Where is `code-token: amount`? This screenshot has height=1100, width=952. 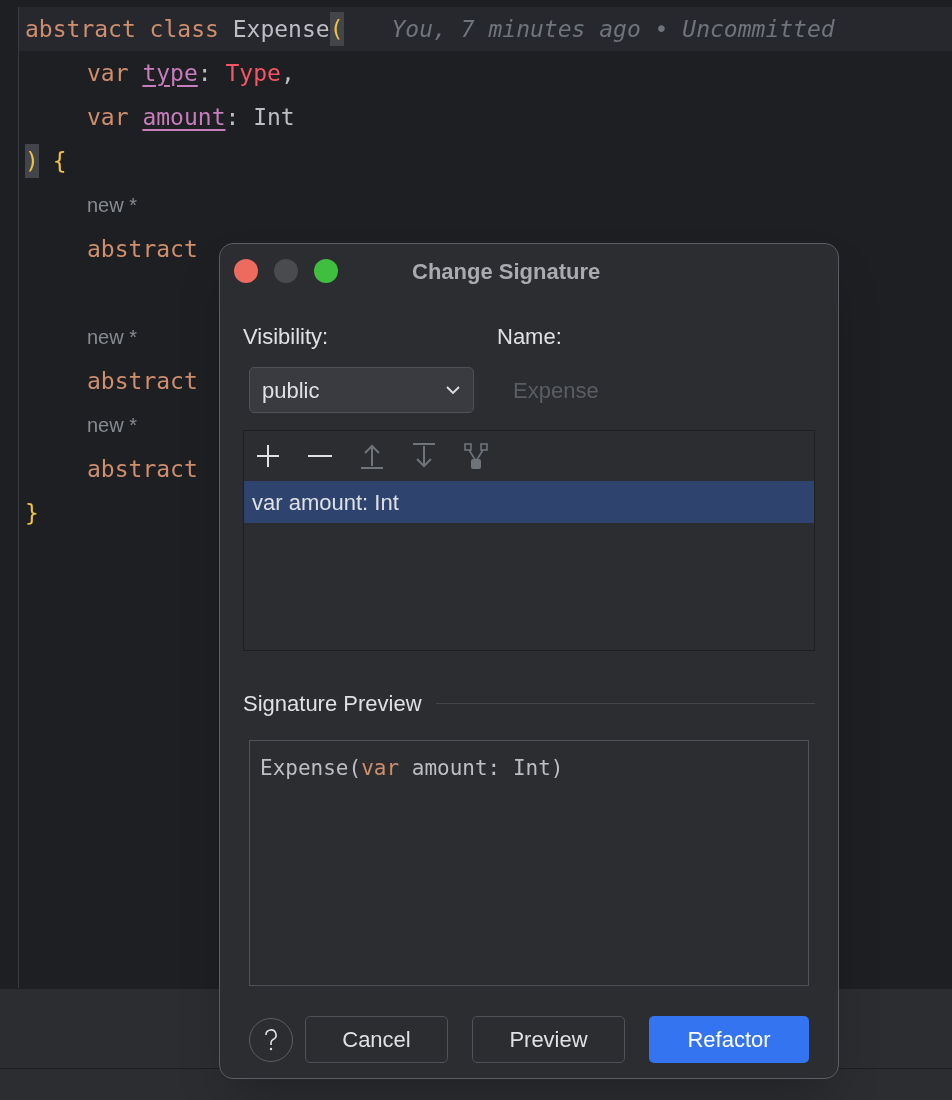 code-token: amount is located at coordinates (184, 117).